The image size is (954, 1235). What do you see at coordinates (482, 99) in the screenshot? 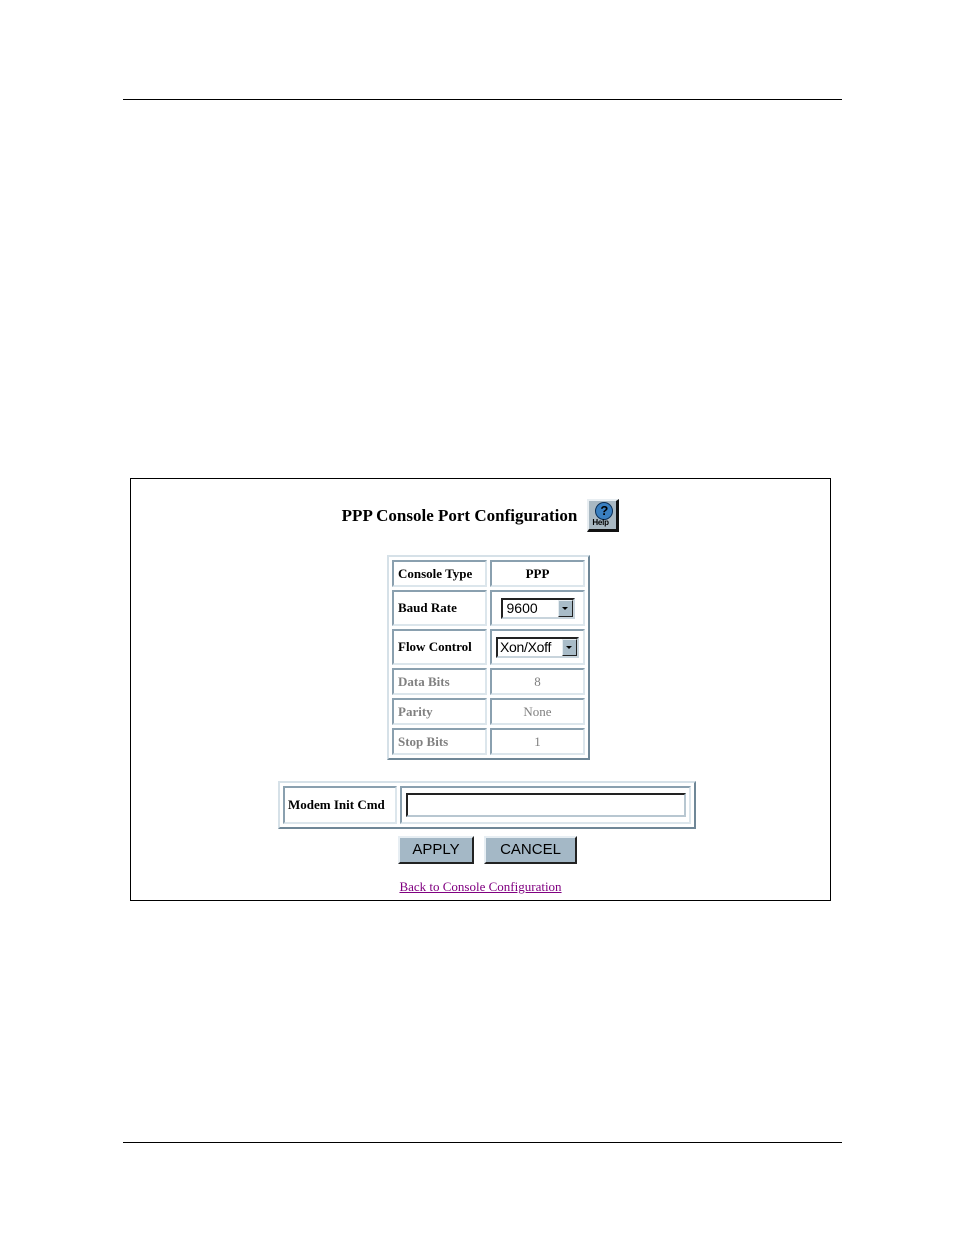
I see `header-rule` at bounding box center [482, 99].